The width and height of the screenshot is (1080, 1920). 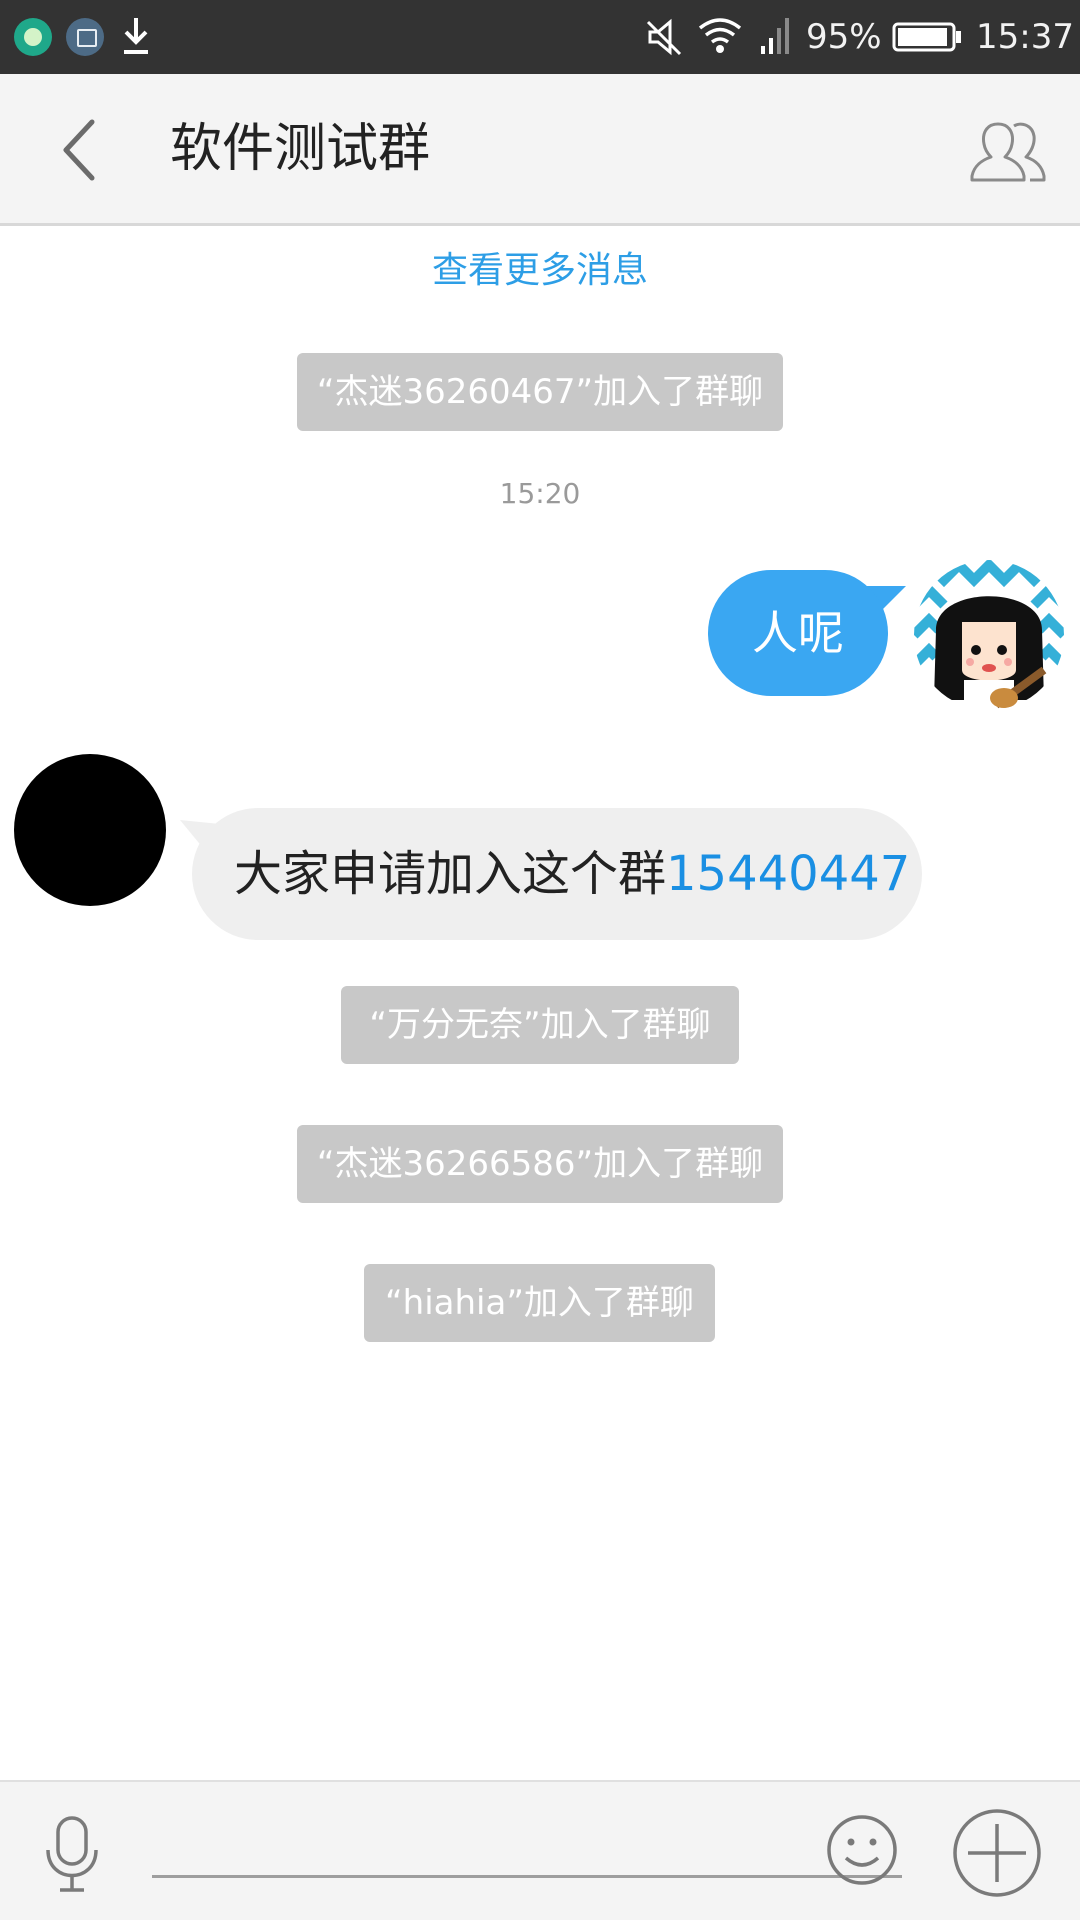 What do you see at coordinates (926, 37) in the screenshot?
I see `battery-icon` at bounding box center [926, 37].